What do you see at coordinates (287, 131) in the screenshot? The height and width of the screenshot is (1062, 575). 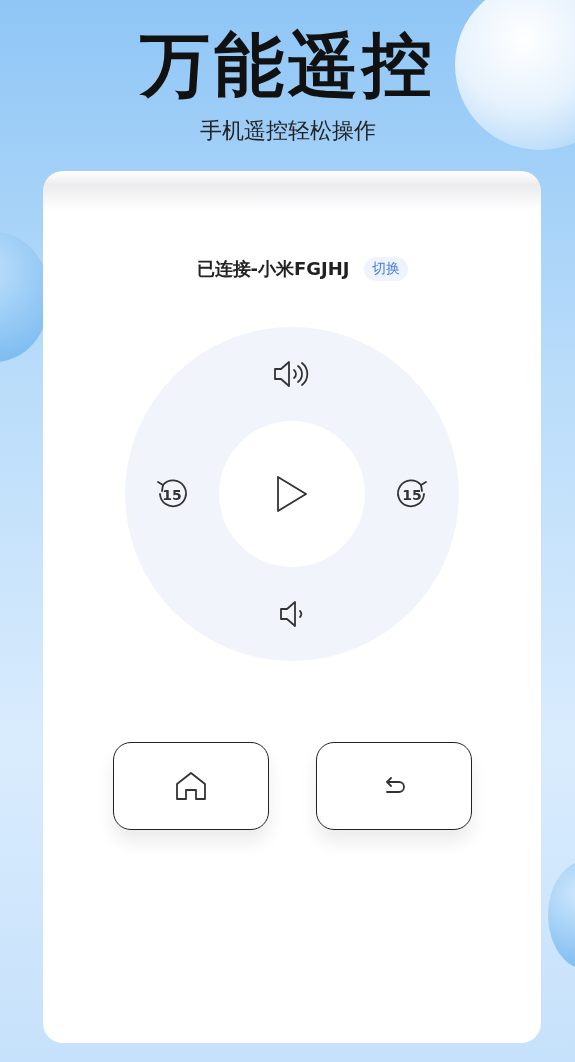 I see `page-subtitle: 手机遥控轻松操作` at bounding box center [287, 131].